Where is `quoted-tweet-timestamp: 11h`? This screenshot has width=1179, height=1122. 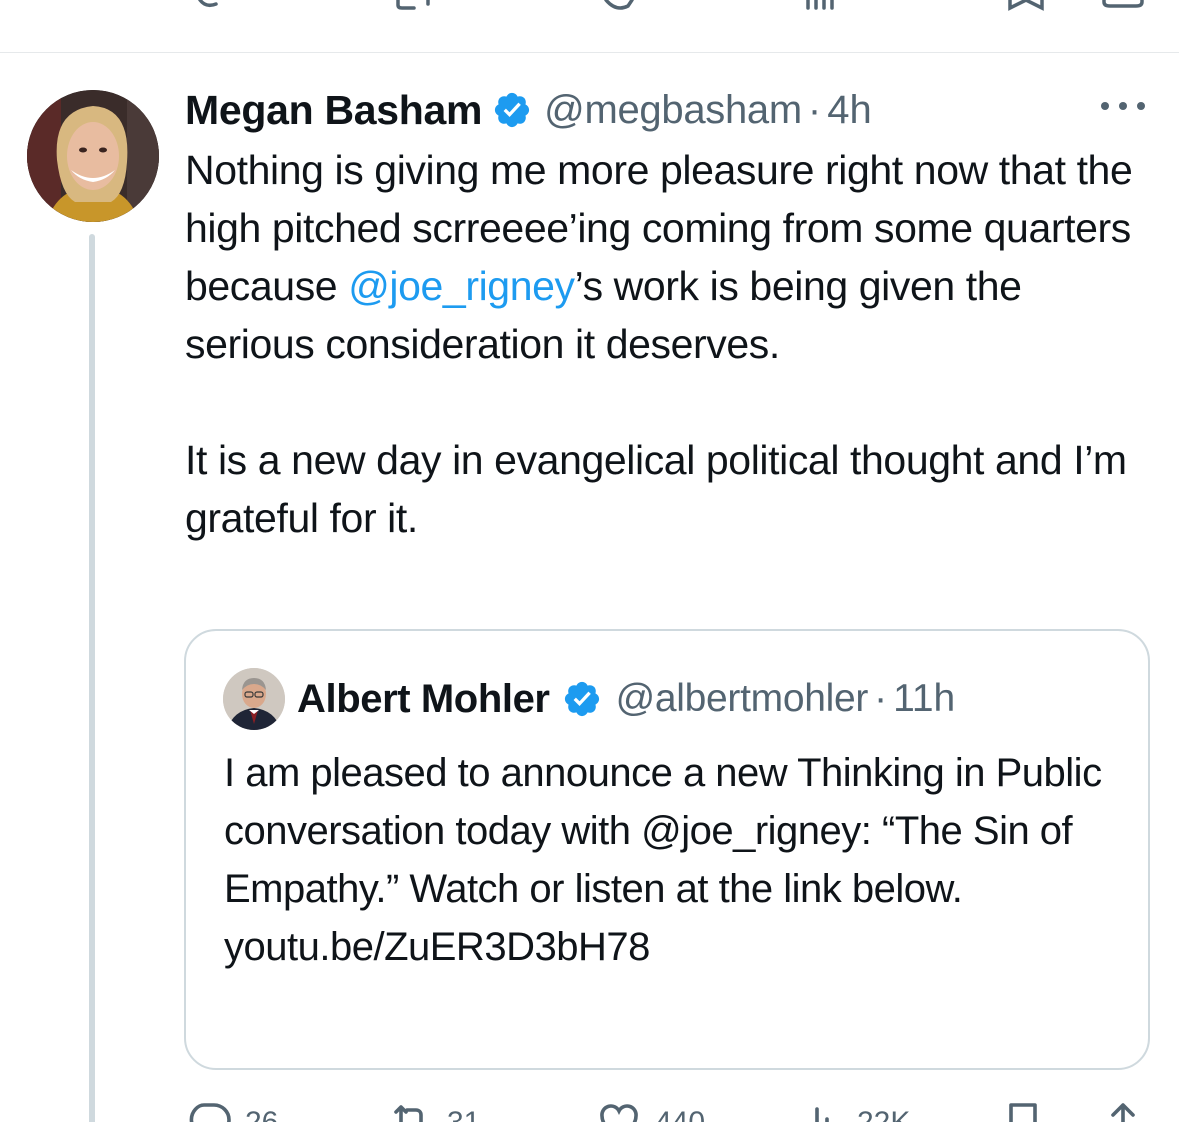 quoted-tweet-timestamp: 11h is located at coordinates (924, 699).